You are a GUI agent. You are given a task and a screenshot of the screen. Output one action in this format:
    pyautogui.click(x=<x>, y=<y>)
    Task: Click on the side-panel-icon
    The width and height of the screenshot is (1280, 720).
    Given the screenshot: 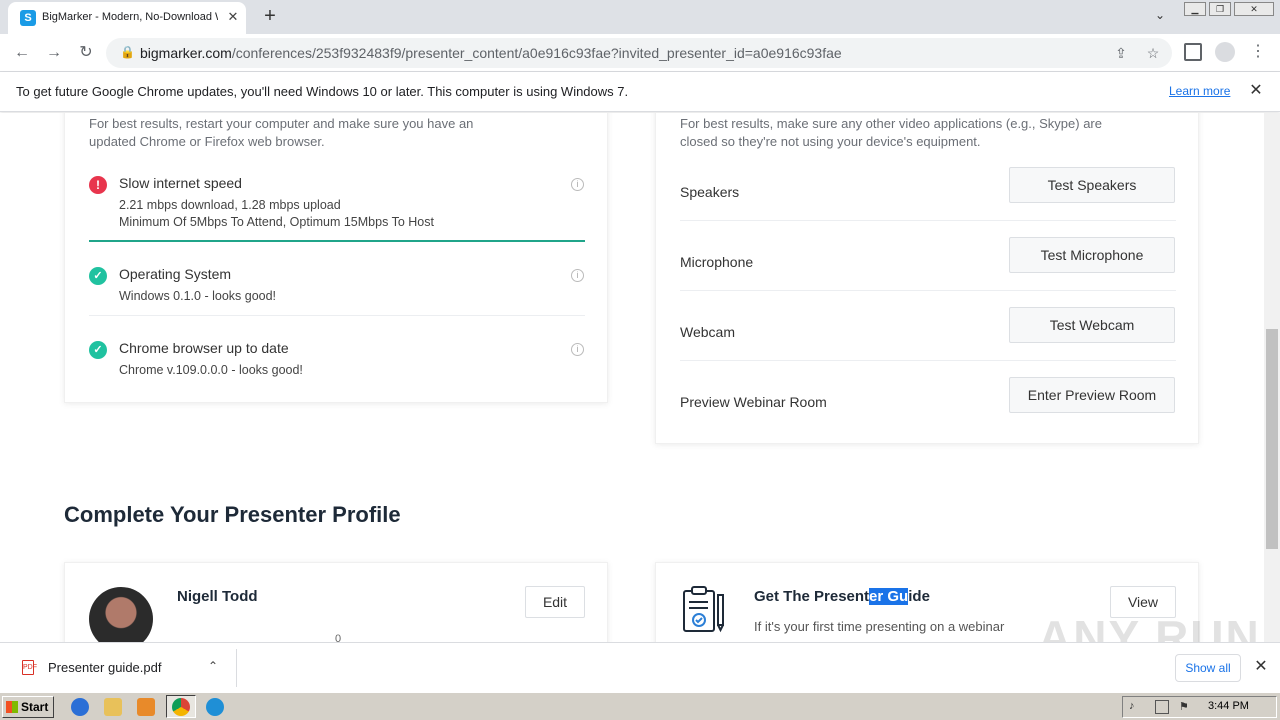 What is the action you would take?
    pyautogui.click(x=1193, y=52)
    